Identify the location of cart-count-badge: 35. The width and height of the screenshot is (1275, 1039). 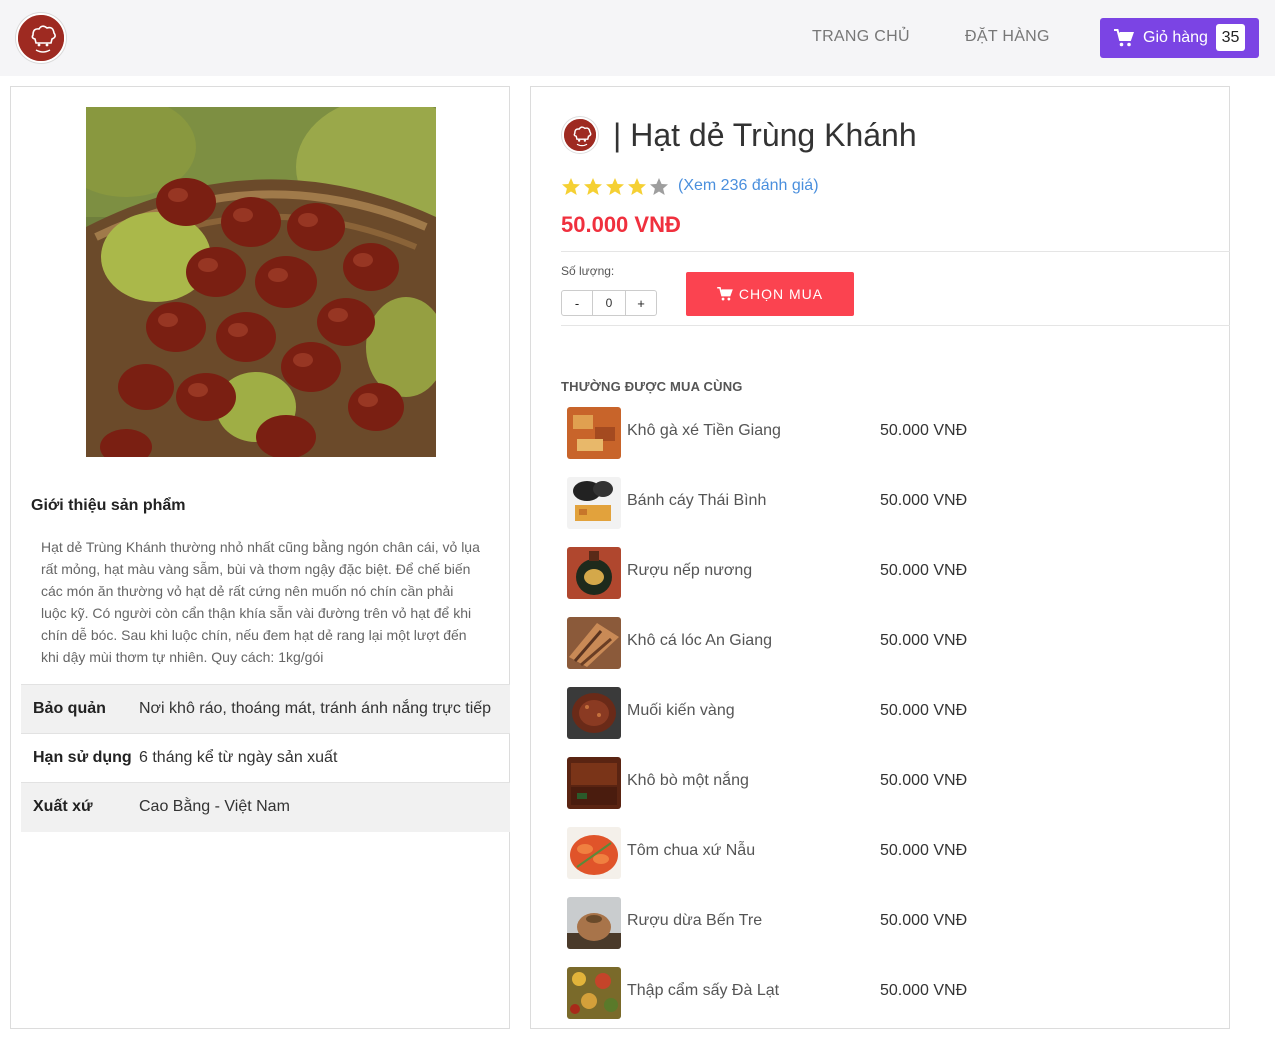
(1230, 37).